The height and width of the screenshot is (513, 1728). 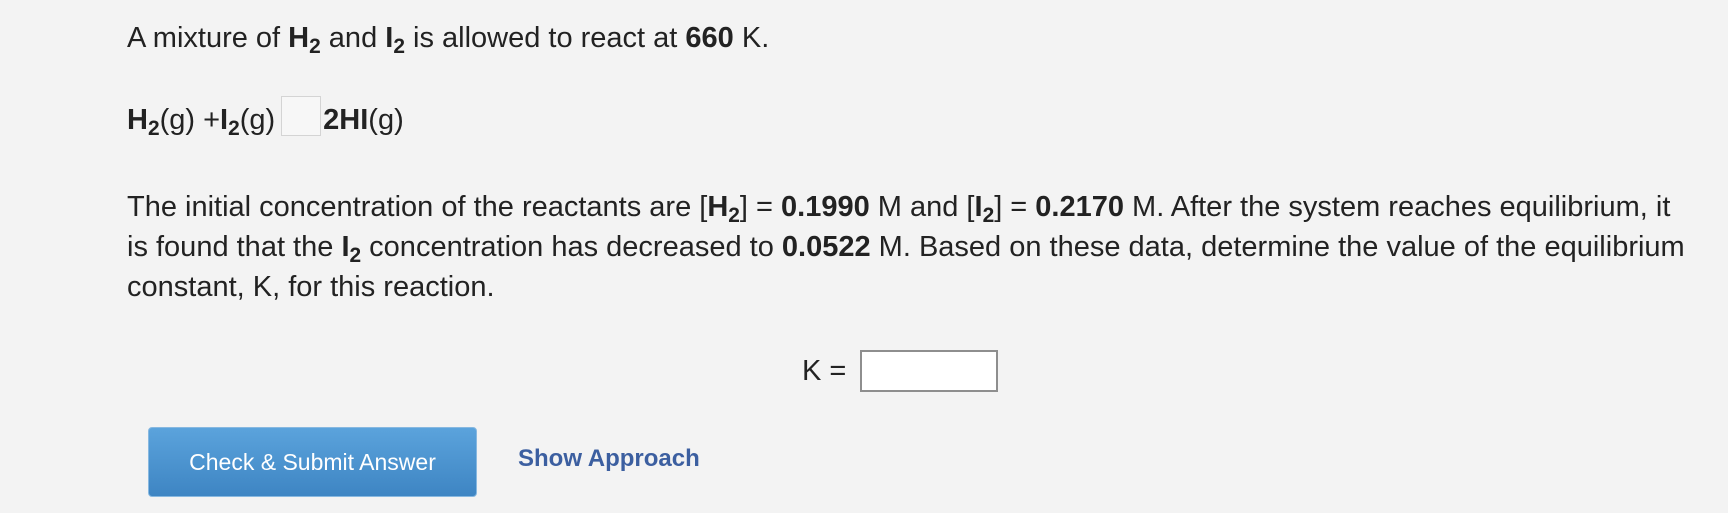 I want to click on k-label: K =, so click(x=824, y=370).